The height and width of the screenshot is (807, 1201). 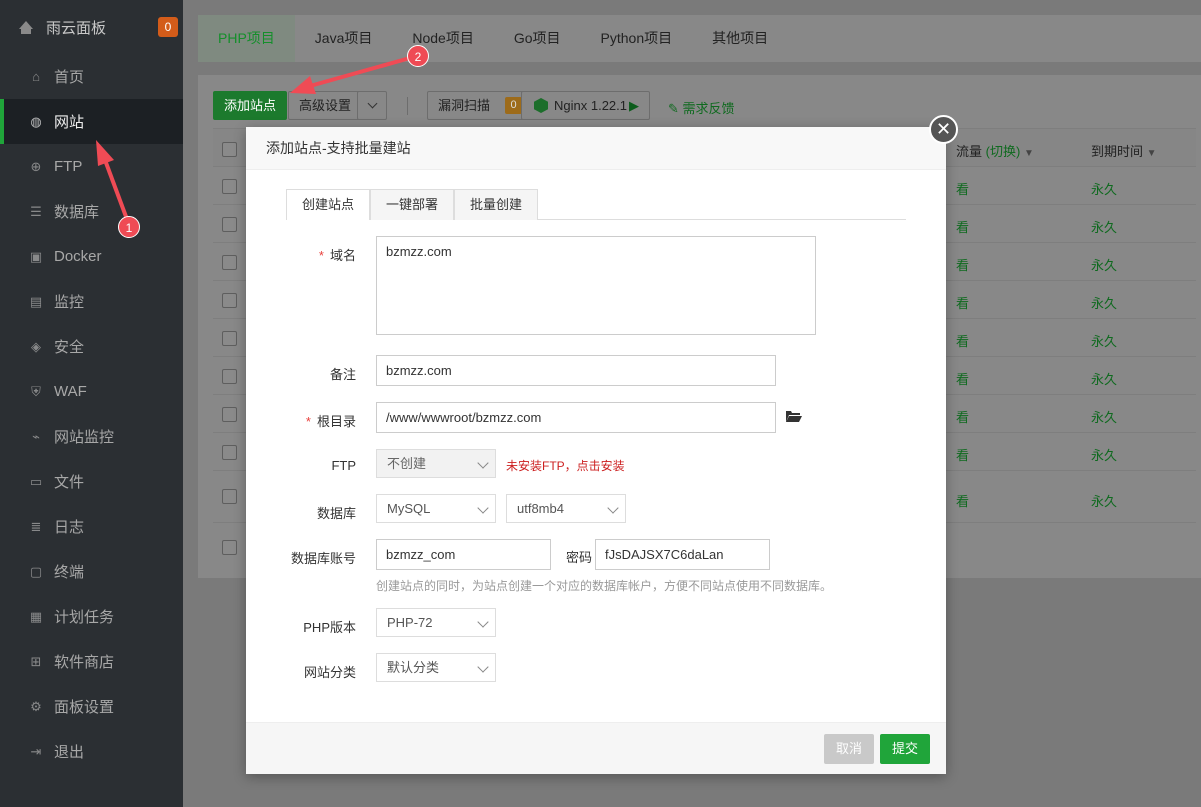 What do you see at coordinates (410, 622) in the screenshot?
I see `php-version-value: PHP-72` at bounding box center [410, 622].